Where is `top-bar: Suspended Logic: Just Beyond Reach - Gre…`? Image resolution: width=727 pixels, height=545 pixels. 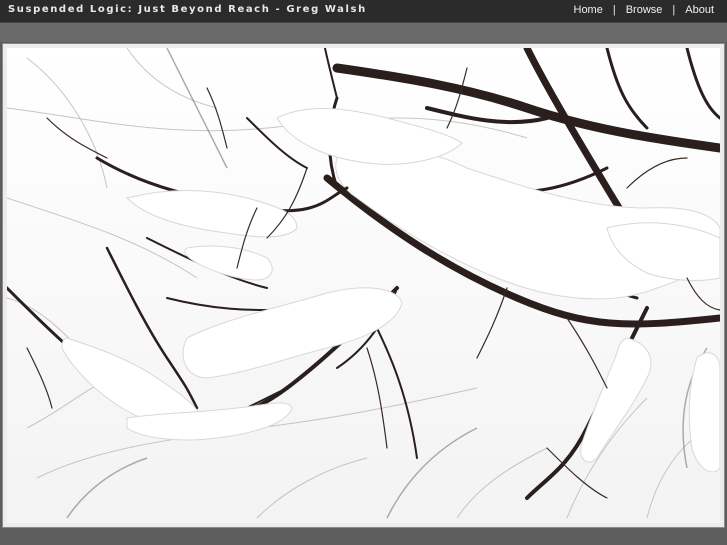
top-bar: Suspended Logic: Just Beyond Reach - Gre… is located at coordinates (363, 11).